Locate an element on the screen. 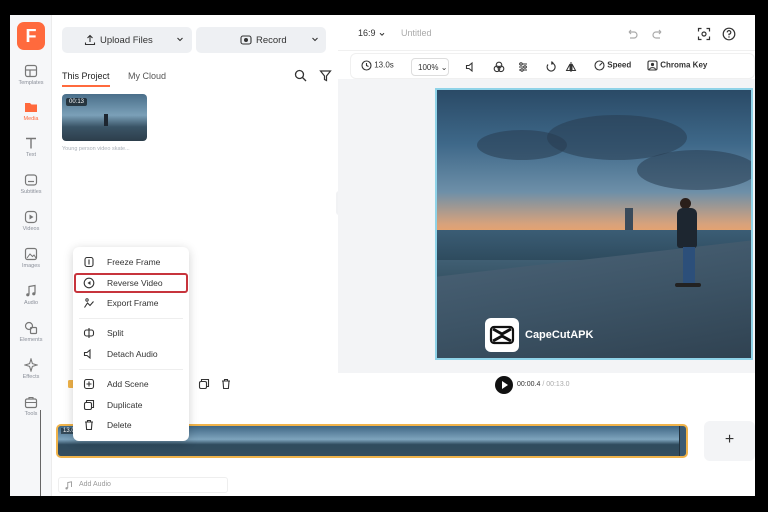 This screenshot has height=512, width=768. rail-item-images: Images is located at coordinates (31, 264).